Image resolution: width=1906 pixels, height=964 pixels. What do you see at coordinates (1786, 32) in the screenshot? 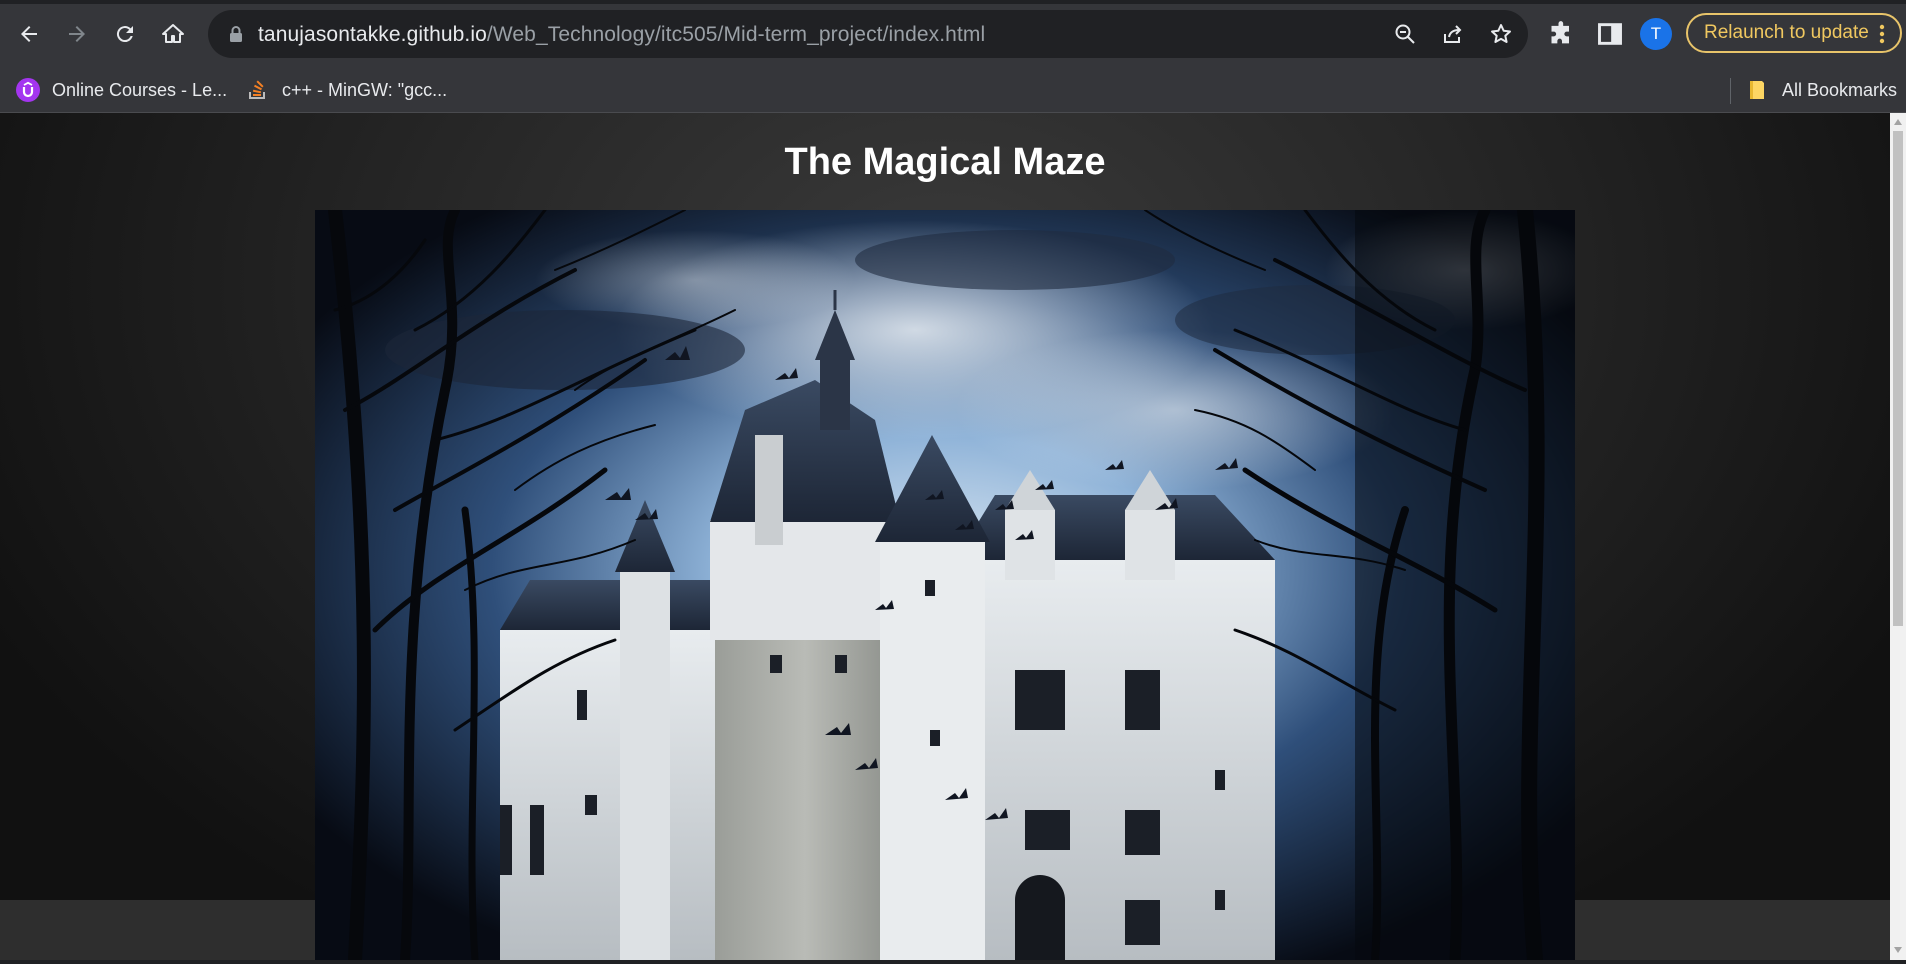
I see `relaunch-label: Relaunch to update` at bounding box center [1786, 32].